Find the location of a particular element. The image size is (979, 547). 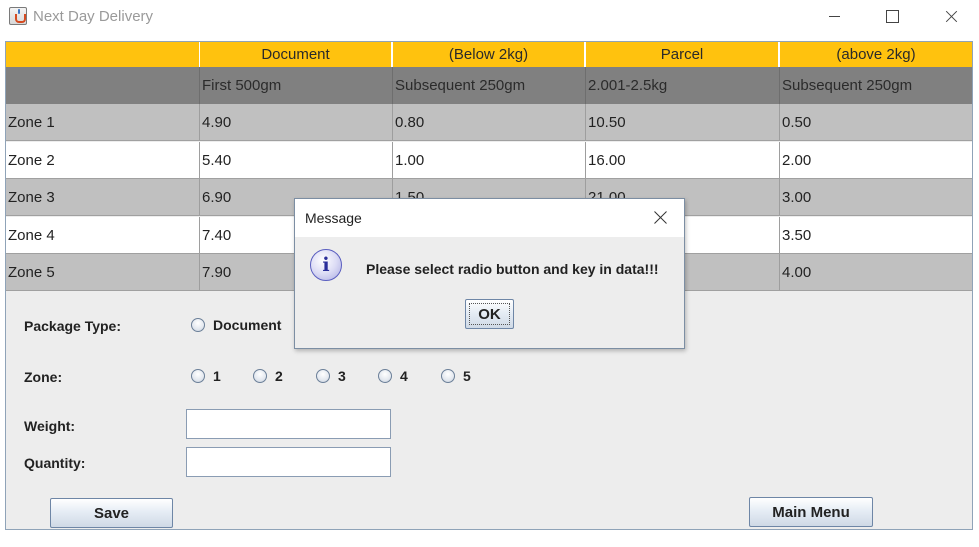

quantity-input is located at coordinates (288, 462).